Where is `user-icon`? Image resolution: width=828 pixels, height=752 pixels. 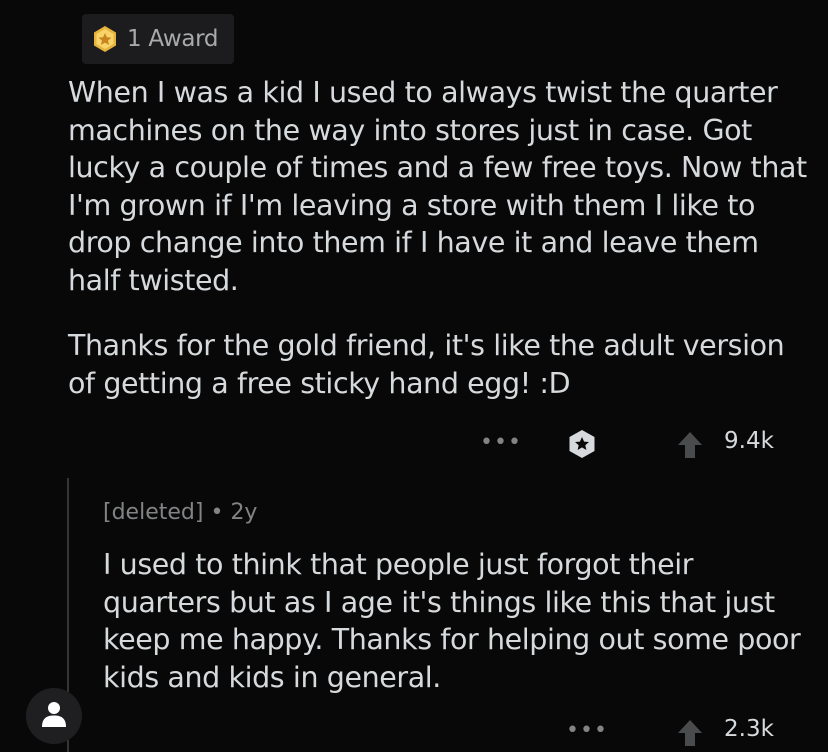
user-icon is located at coordinates (54, 716).